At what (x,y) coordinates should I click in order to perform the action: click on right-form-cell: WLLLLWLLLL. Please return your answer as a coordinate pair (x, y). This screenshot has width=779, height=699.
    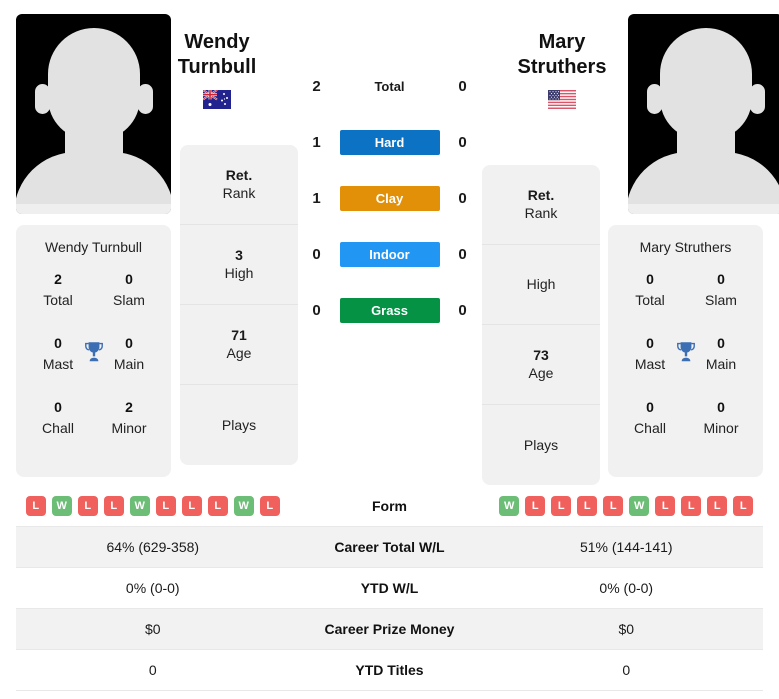
    Looking at the image, I should click on (627, 506).